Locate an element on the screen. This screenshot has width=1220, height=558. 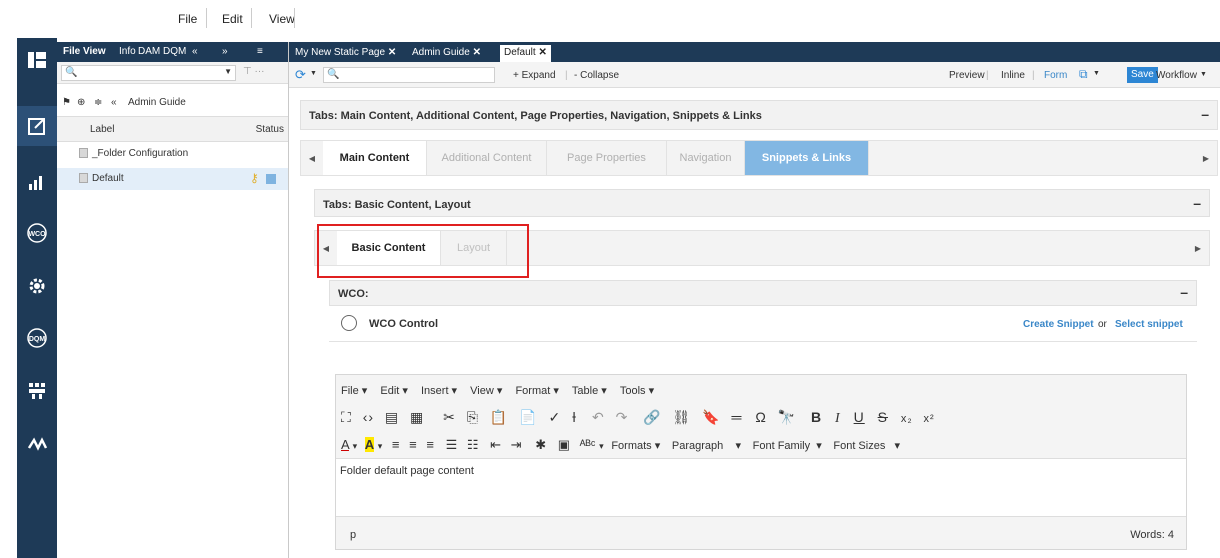
undo-icon: ↶ is located at coordinates (598, 417).